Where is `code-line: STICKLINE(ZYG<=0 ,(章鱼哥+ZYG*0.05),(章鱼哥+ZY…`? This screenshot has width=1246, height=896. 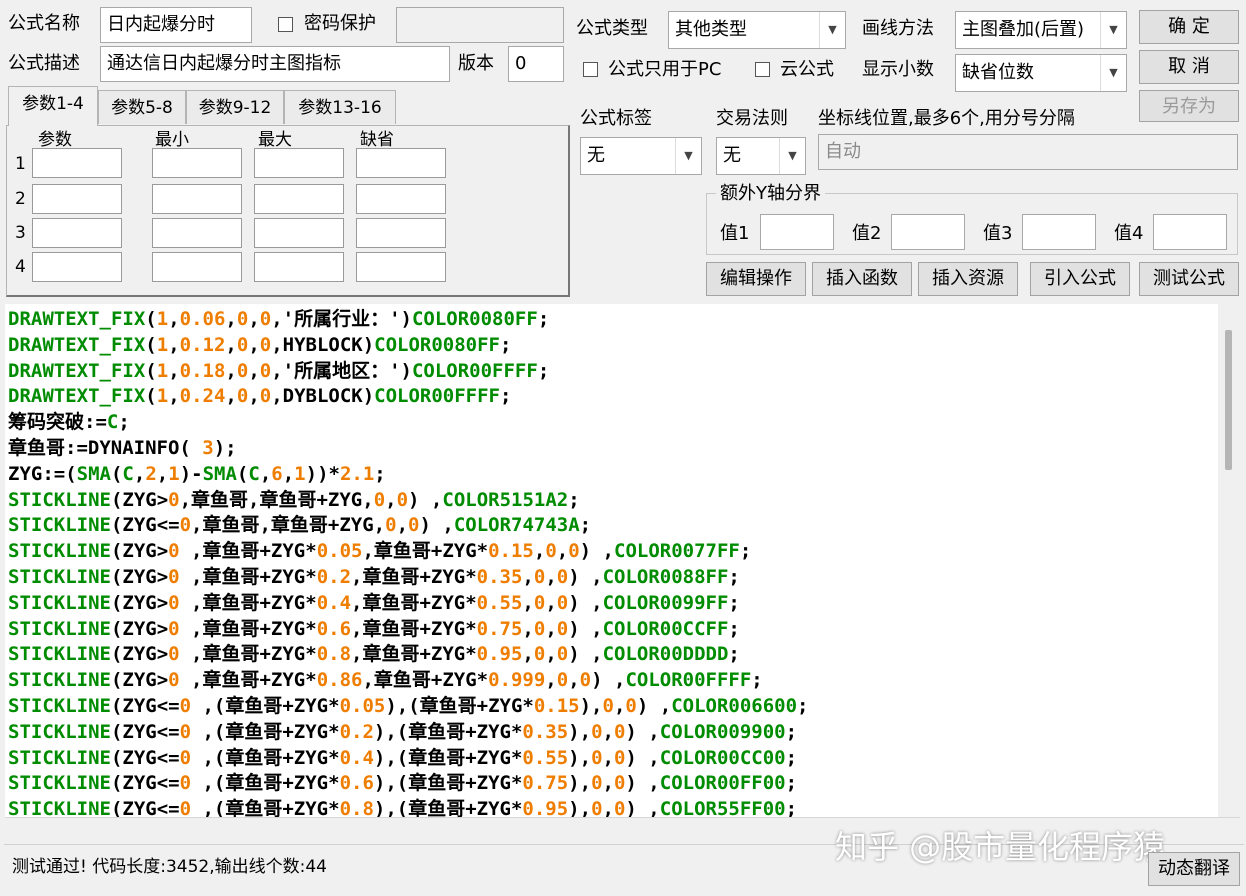 code-line: STICKLINE(ZYG<=0 ,(章鱼哥+ZYG*0.05),(章鱼哥+ZY… is located at coordinates (408, 706).